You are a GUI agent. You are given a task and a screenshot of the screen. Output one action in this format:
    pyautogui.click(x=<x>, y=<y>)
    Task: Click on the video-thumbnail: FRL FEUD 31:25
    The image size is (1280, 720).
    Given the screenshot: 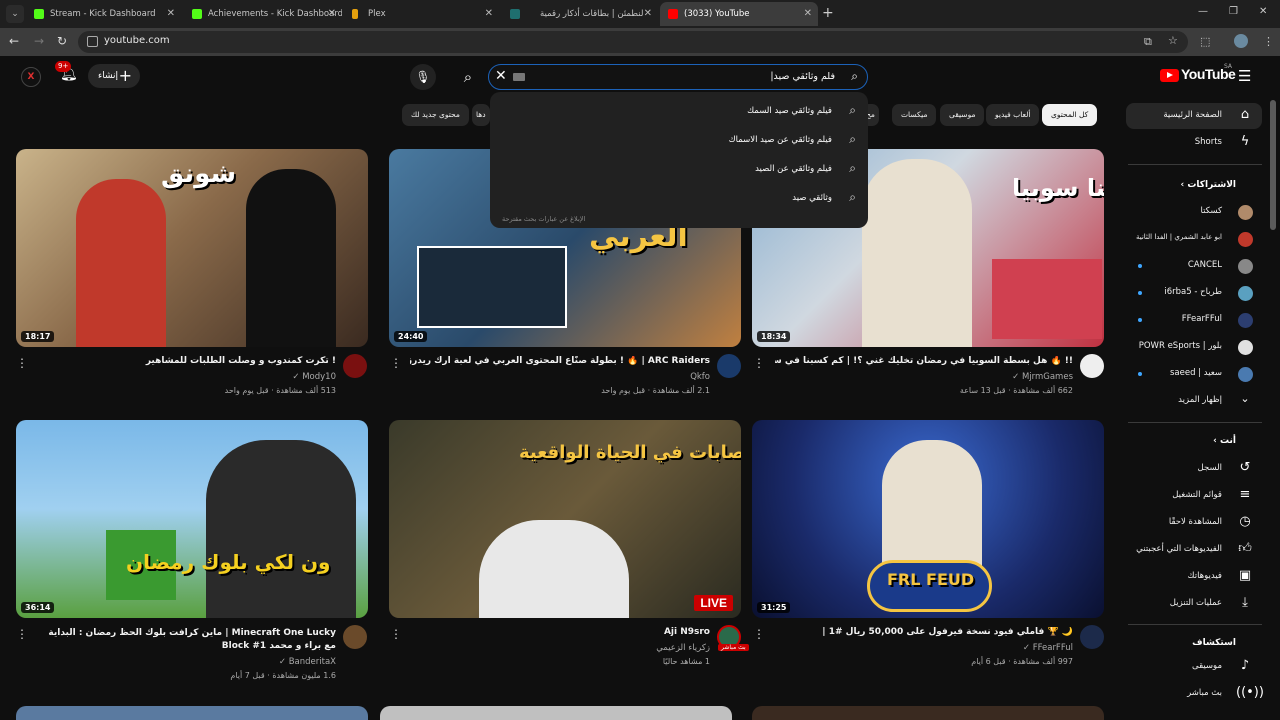 What is the action you would take?
    pyautogui.click(x=928, y=519)
    